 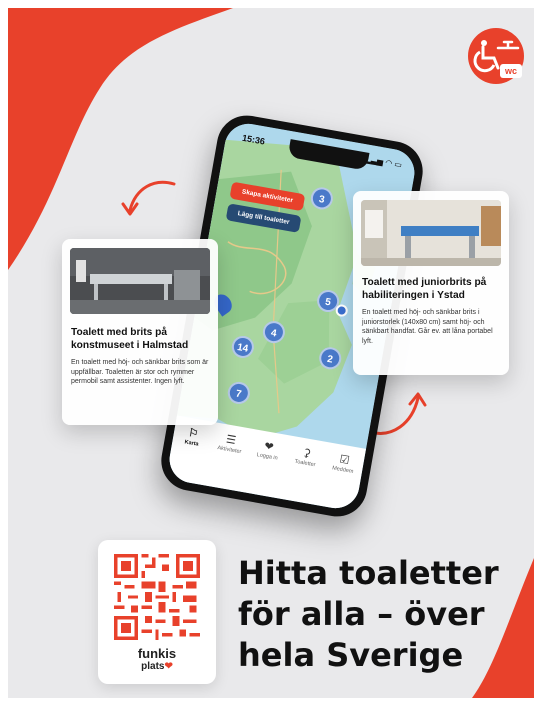 What do you see at coordinates (511, 71) in the screenshot?
I see `wc-label: wc` at bounding box center [511, 71].